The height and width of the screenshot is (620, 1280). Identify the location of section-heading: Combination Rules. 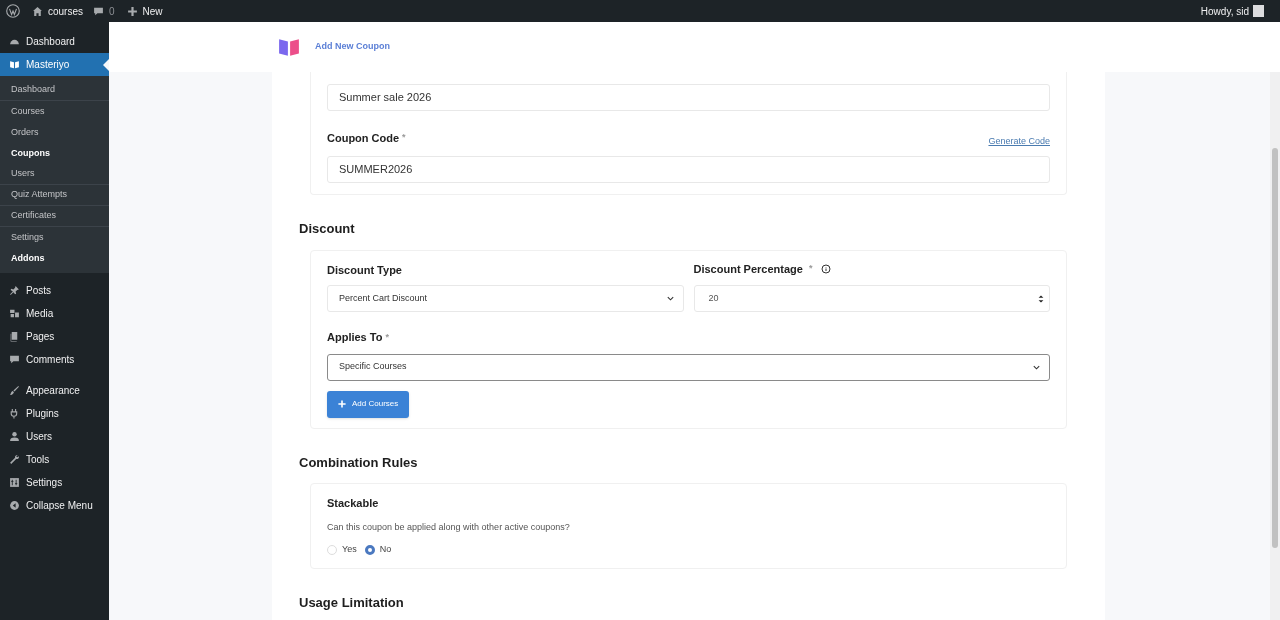
(359, 462).